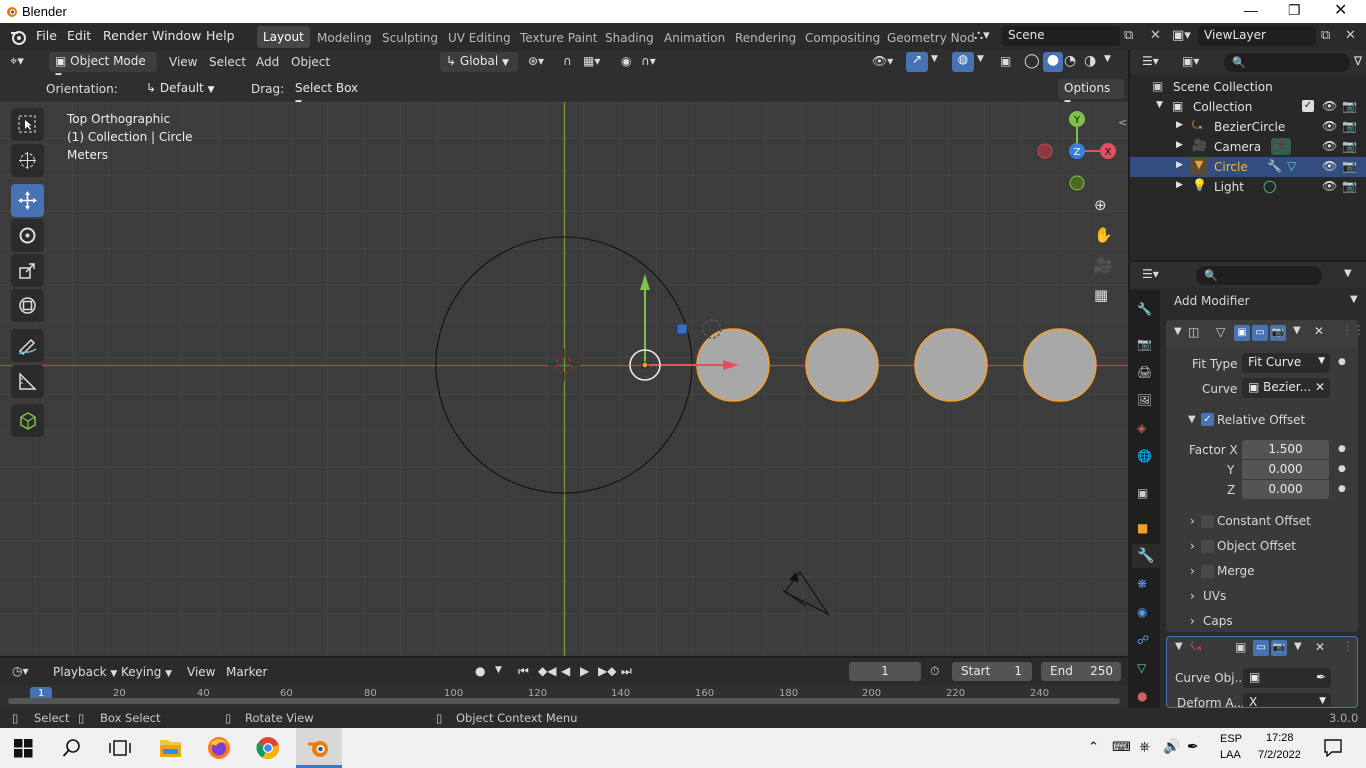 This screenshot has width=1366, height=768. What do you see at coordinates (1308, 106) in the screenshot?
I see `exclude-checkbox: ✓` at bounding box center [1308, 106].